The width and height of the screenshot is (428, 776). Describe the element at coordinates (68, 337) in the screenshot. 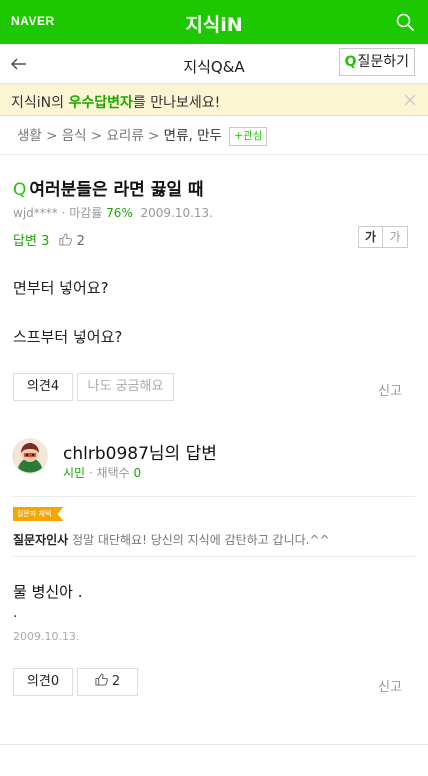

I see `question-body-line: 스프부터 넣어요?` at that location.